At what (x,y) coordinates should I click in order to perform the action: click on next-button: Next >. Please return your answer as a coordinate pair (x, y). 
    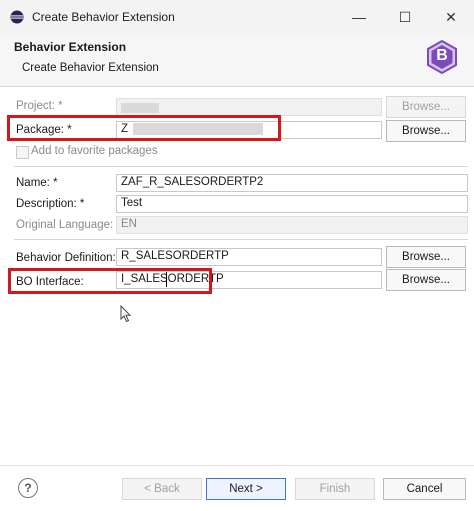
    Looking at the image, I should click on (246, 489).